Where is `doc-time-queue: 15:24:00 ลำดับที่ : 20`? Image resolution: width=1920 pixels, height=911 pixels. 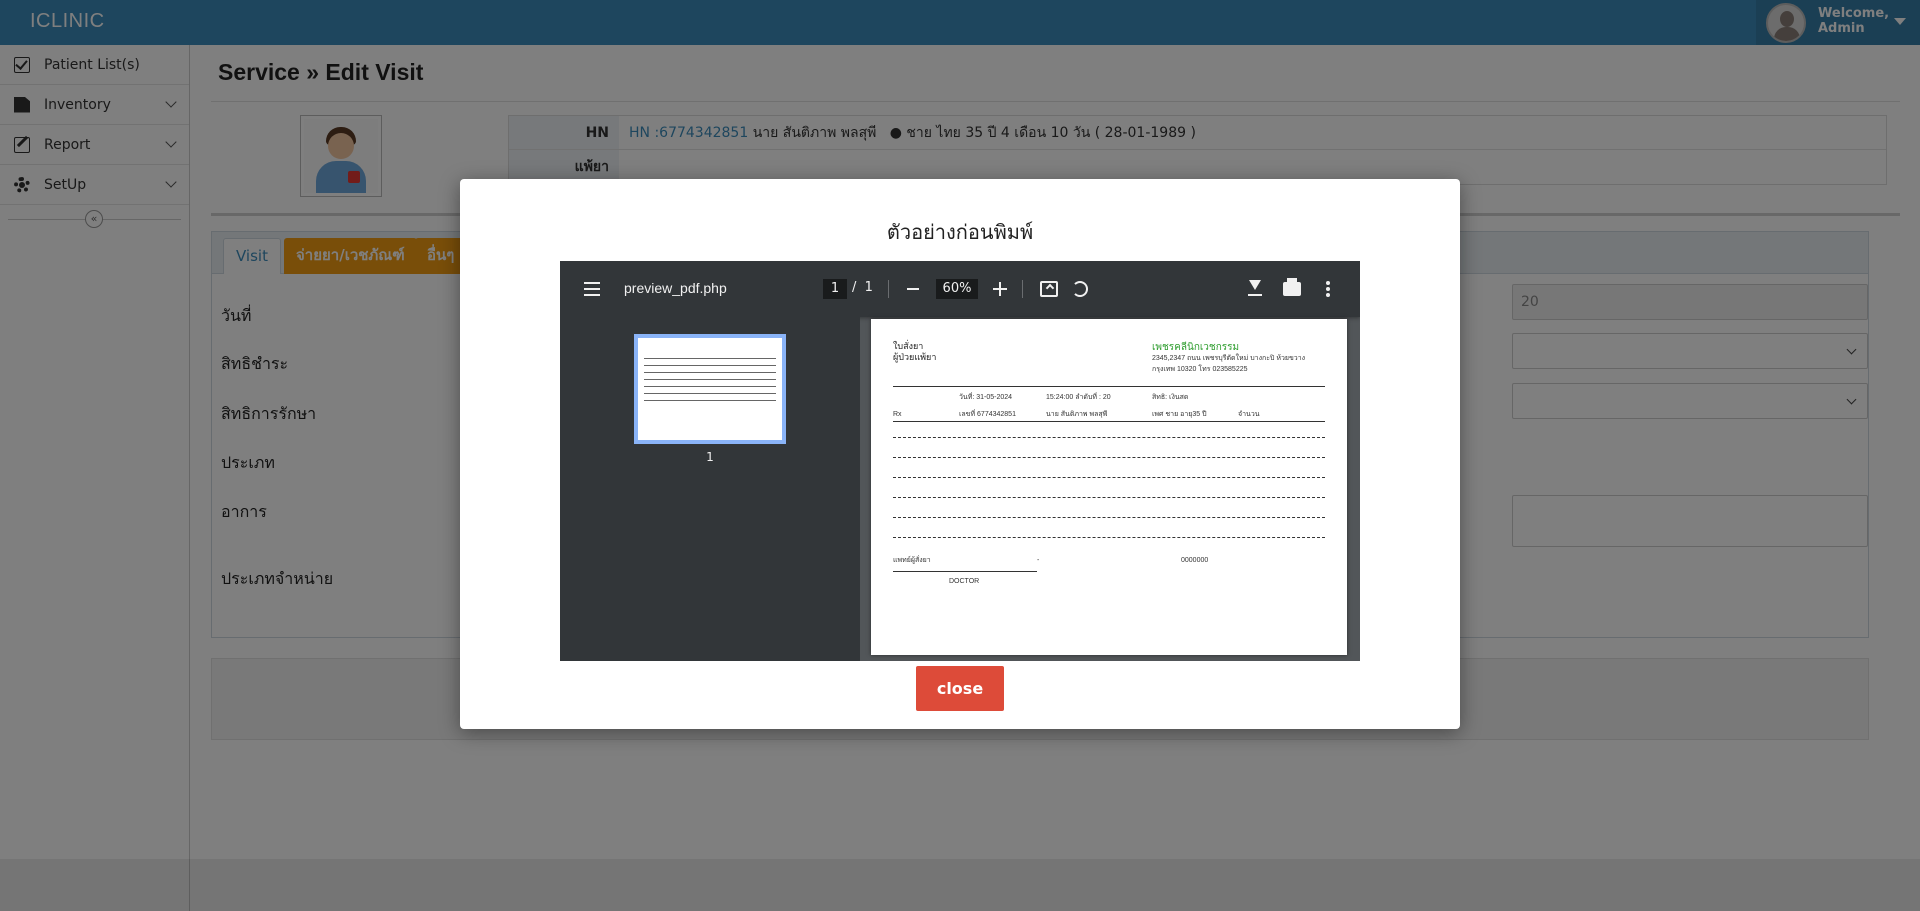 doc-time-queue: 15:24:00 ลำดับที่ : 20 is located at coordinates (1078, 397).